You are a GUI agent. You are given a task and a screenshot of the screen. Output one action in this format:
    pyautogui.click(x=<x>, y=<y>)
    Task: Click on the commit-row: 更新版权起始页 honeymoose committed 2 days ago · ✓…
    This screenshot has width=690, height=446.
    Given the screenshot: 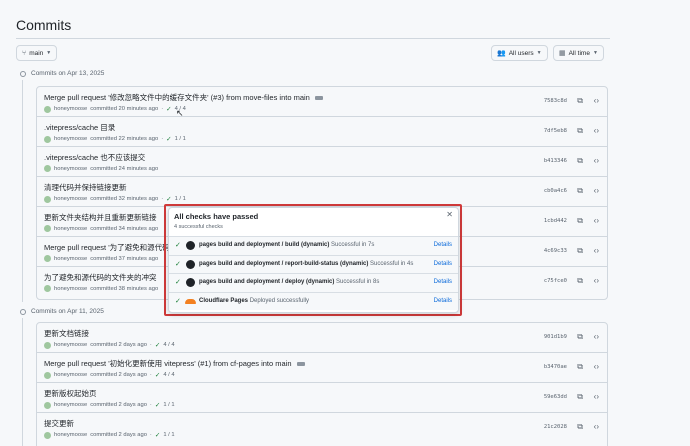 What is the action you would take?
    pyautogui.click(x=322, y=398)
    